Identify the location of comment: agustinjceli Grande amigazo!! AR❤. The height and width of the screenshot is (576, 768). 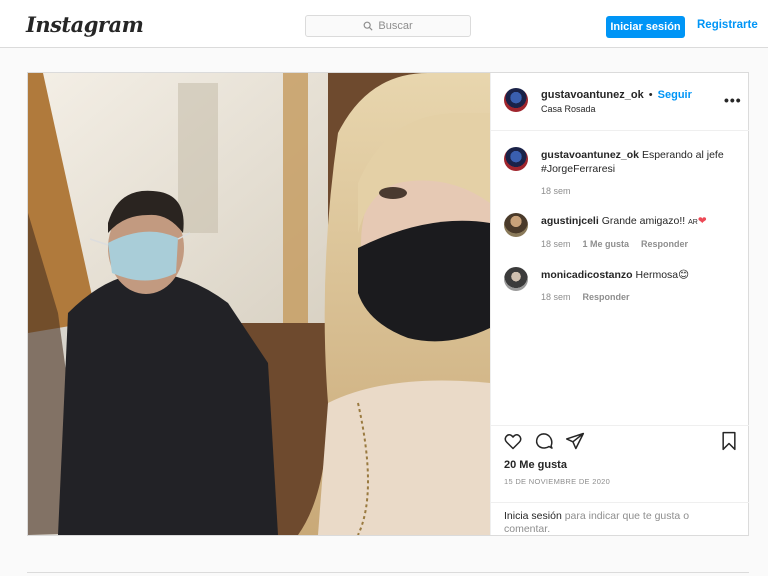
(624, 222).